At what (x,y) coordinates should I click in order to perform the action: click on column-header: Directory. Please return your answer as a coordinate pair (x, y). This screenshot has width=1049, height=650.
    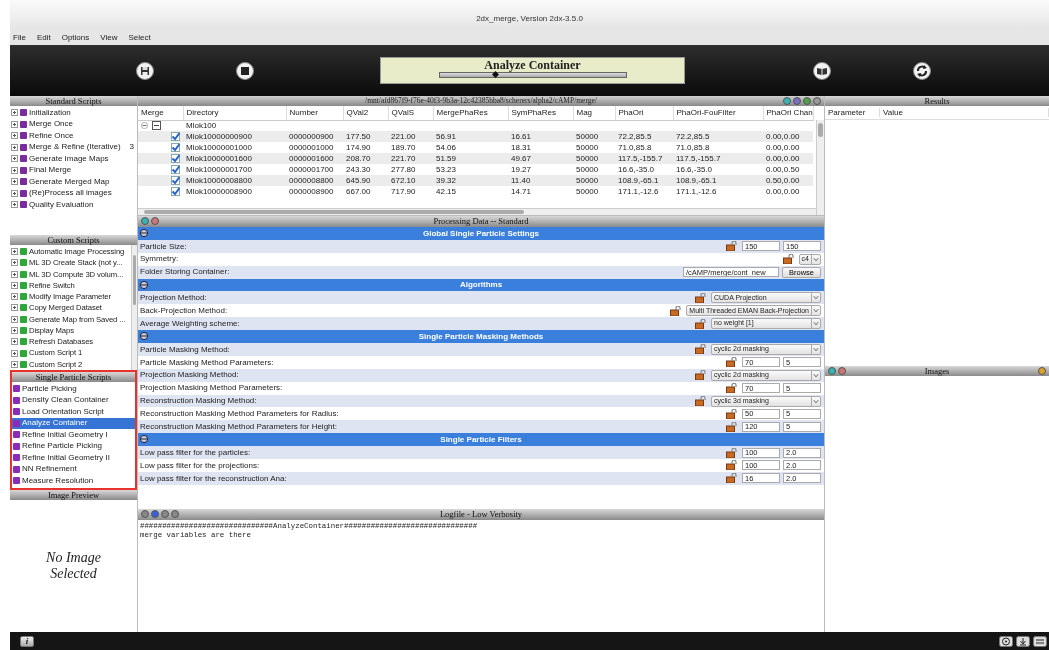
    Looking at the image, I should click on (234, 113).